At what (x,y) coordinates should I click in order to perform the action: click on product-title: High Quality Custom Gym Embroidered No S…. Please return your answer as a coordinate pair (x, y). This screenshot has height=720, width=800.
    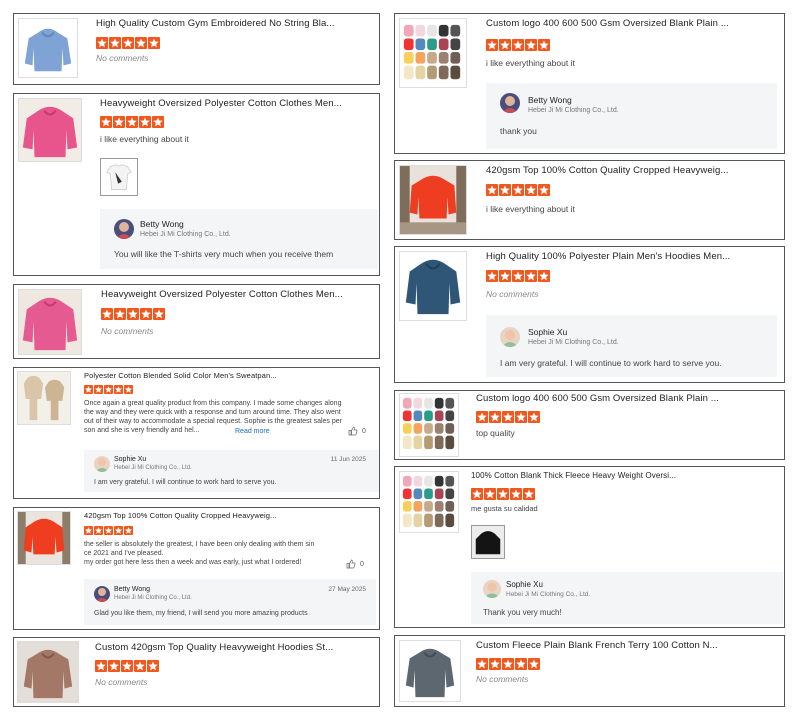
    Looking at the image, I should click on (236, 23).